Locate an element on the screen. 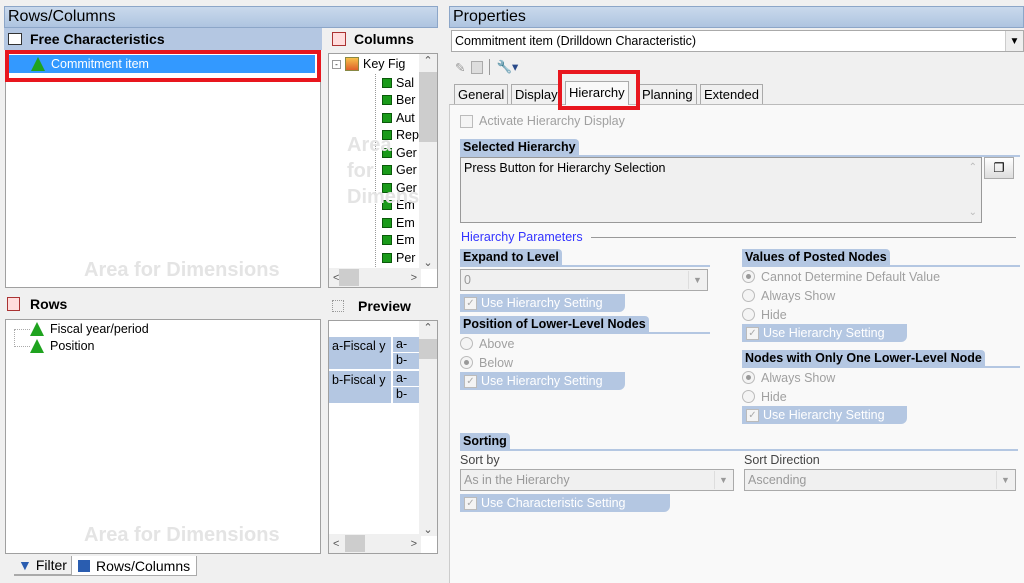 The image size is (1024, 583). tab-extended: Extended is located at coordinates (731, 94).